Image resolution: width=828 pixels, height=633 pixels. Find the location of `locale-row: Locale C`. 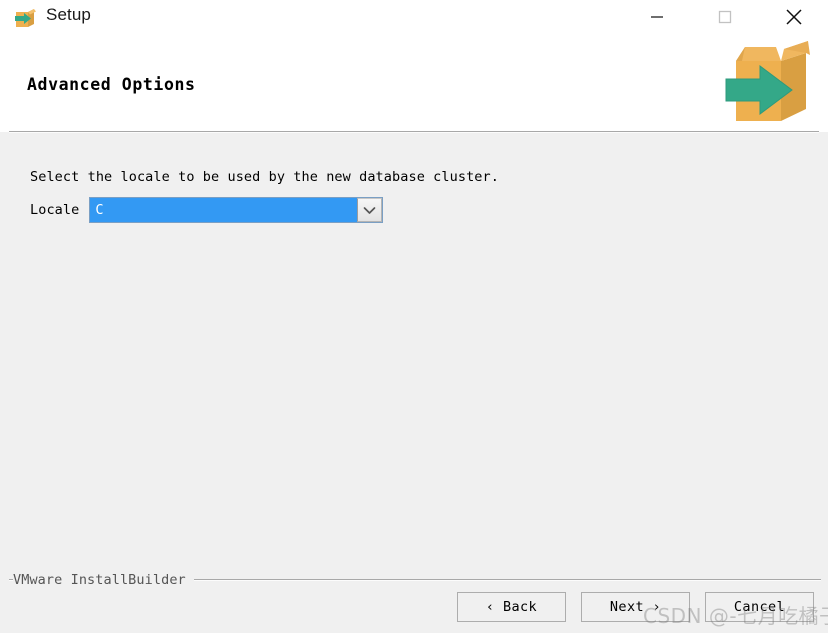

locale-row: Locale C is located at coordinates (207, 210).